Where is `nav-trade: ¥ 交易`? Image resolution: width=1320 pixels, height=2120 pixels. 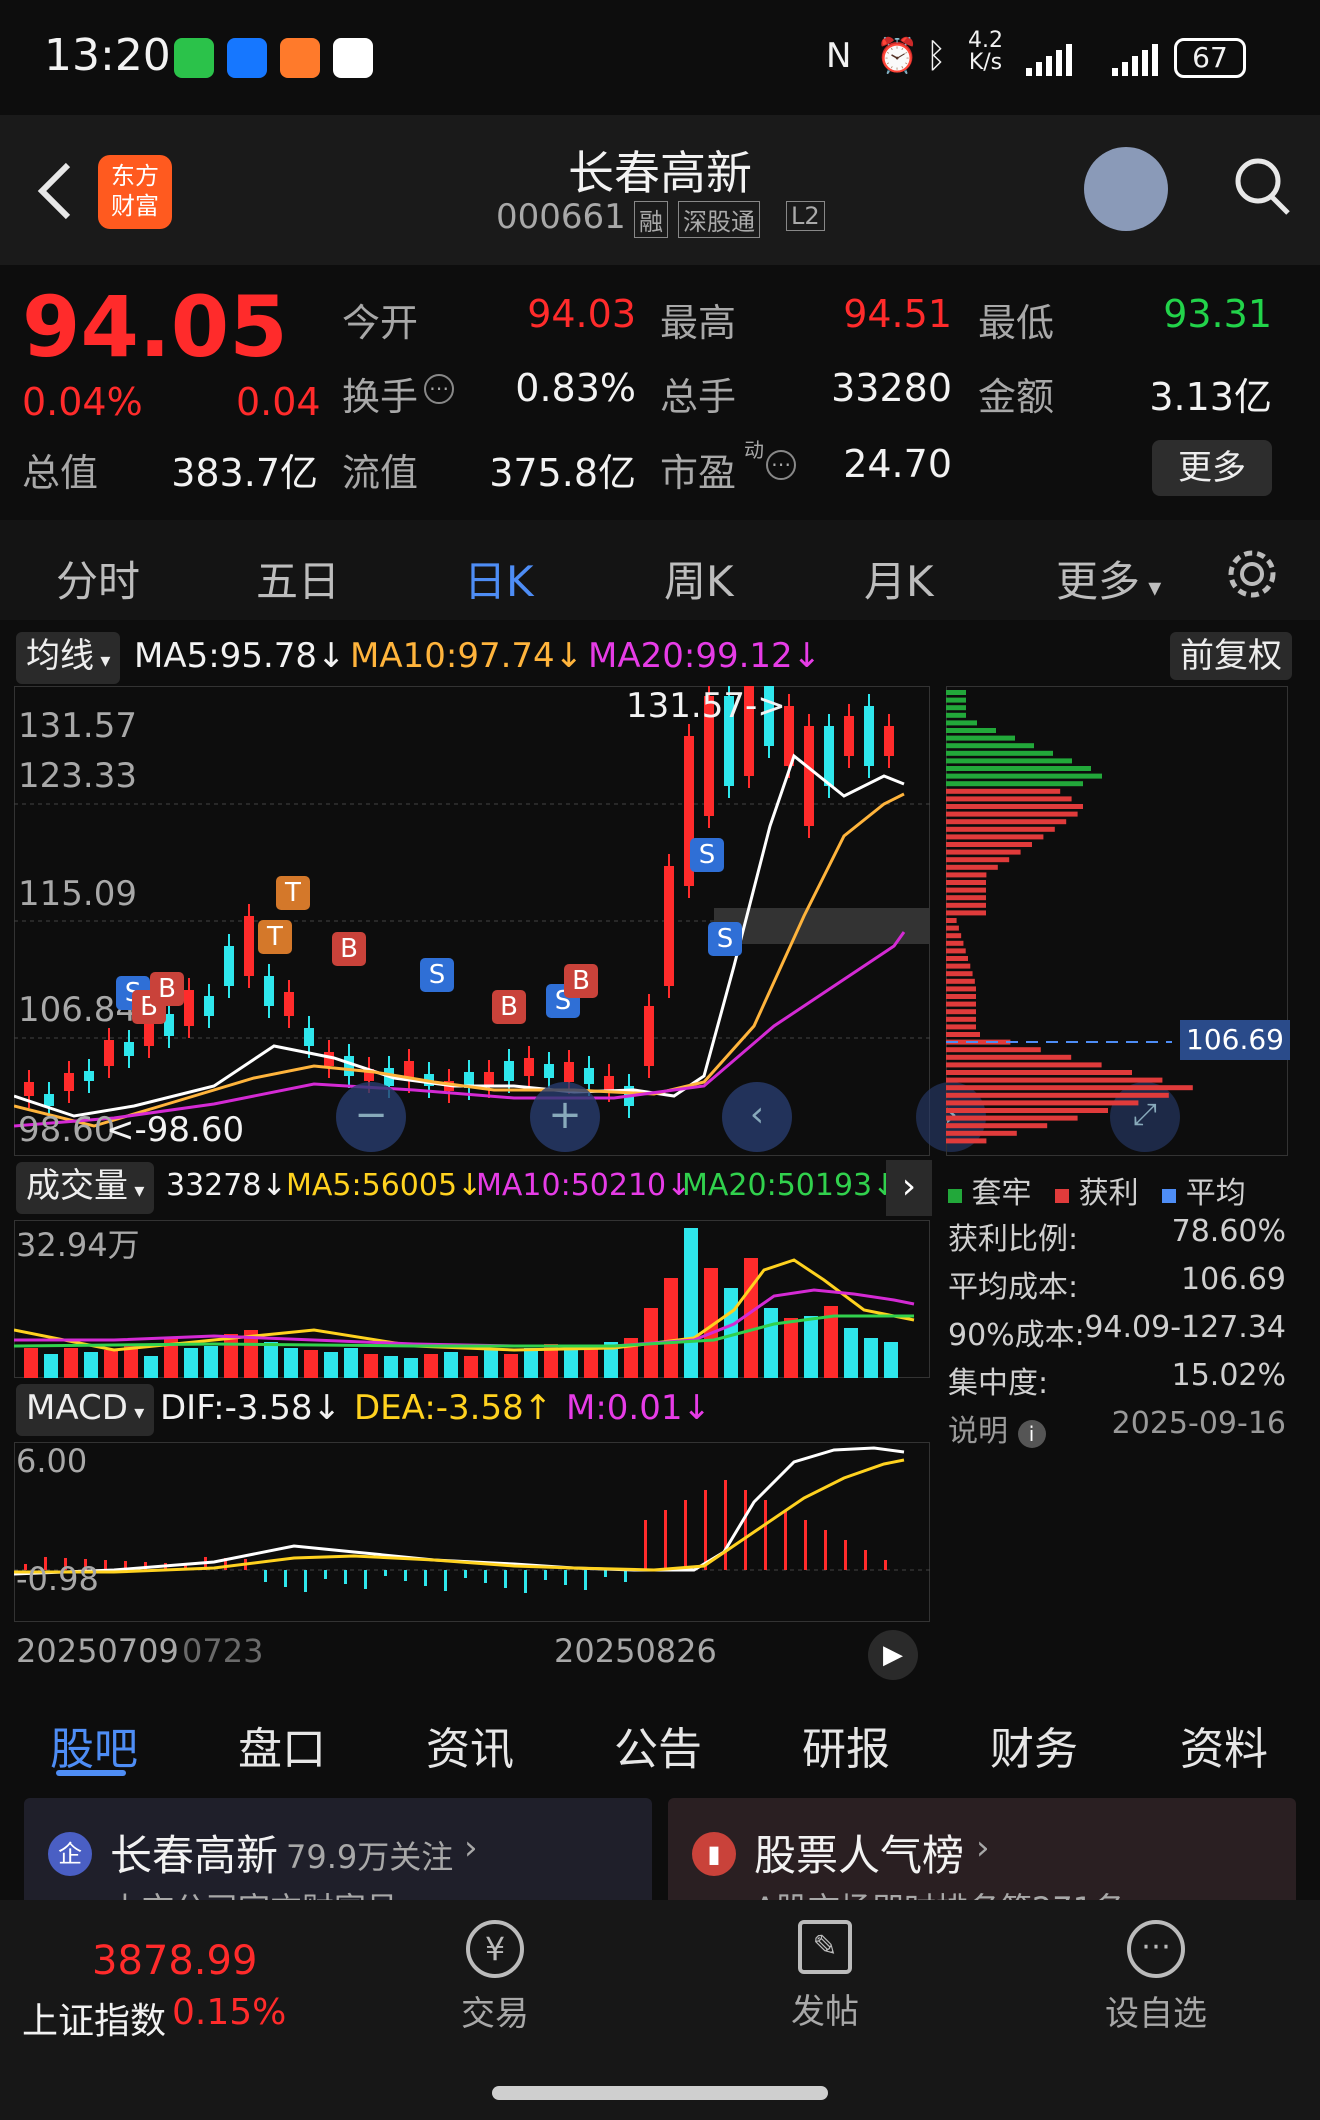
nav-trade: ¥ 交易 is located at coordinates (495, 1977).